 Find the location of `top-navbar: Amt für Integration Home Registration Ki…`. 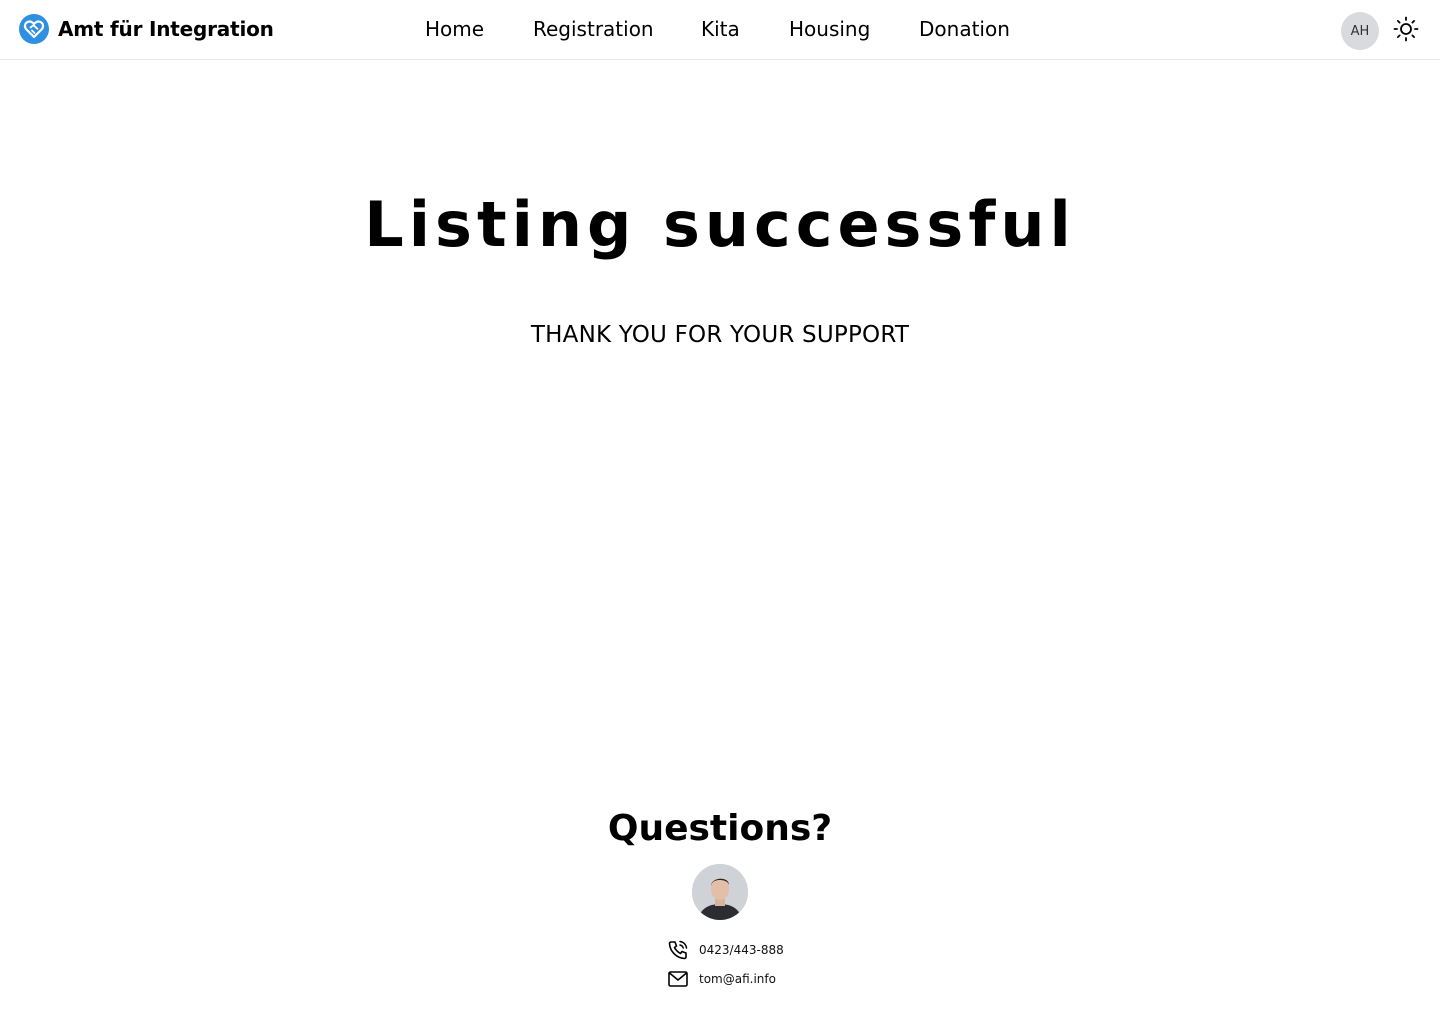

top-navbar: Amt für Integration Home Registration Ki… is located at coordinates (720, 30).